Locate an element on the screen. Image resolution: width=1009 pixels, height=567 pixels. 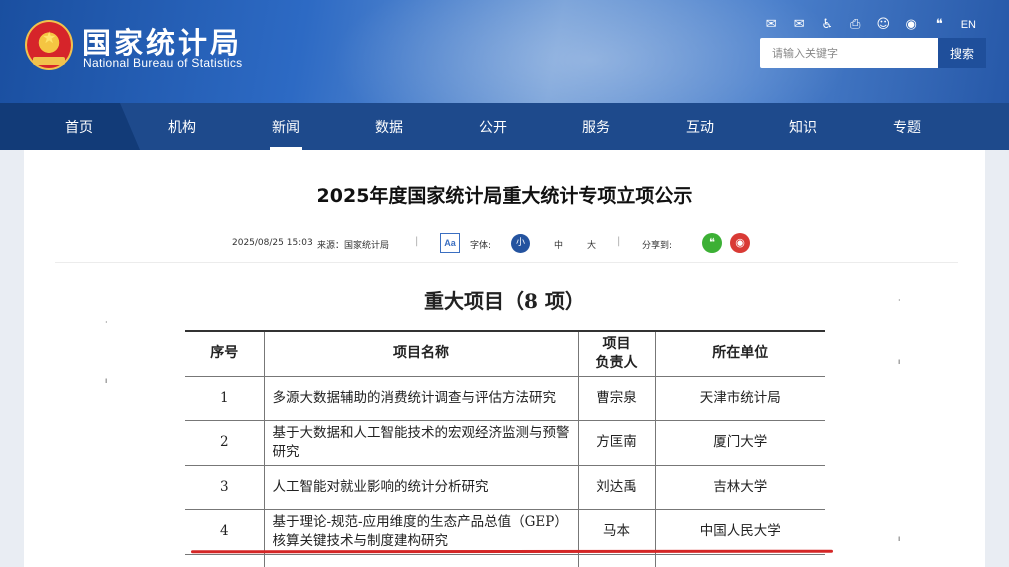
table-row-partial is located at coordinates (505, 560).